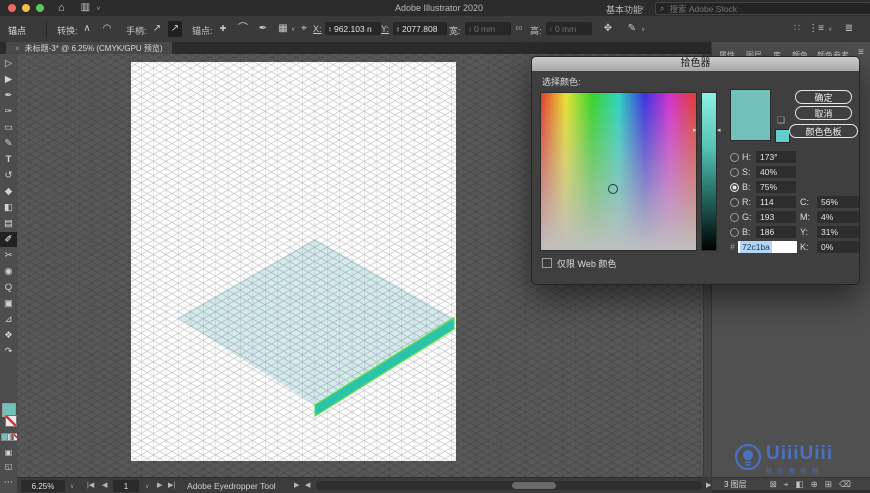  I want to click on g-field: 193, so click(776, 217).